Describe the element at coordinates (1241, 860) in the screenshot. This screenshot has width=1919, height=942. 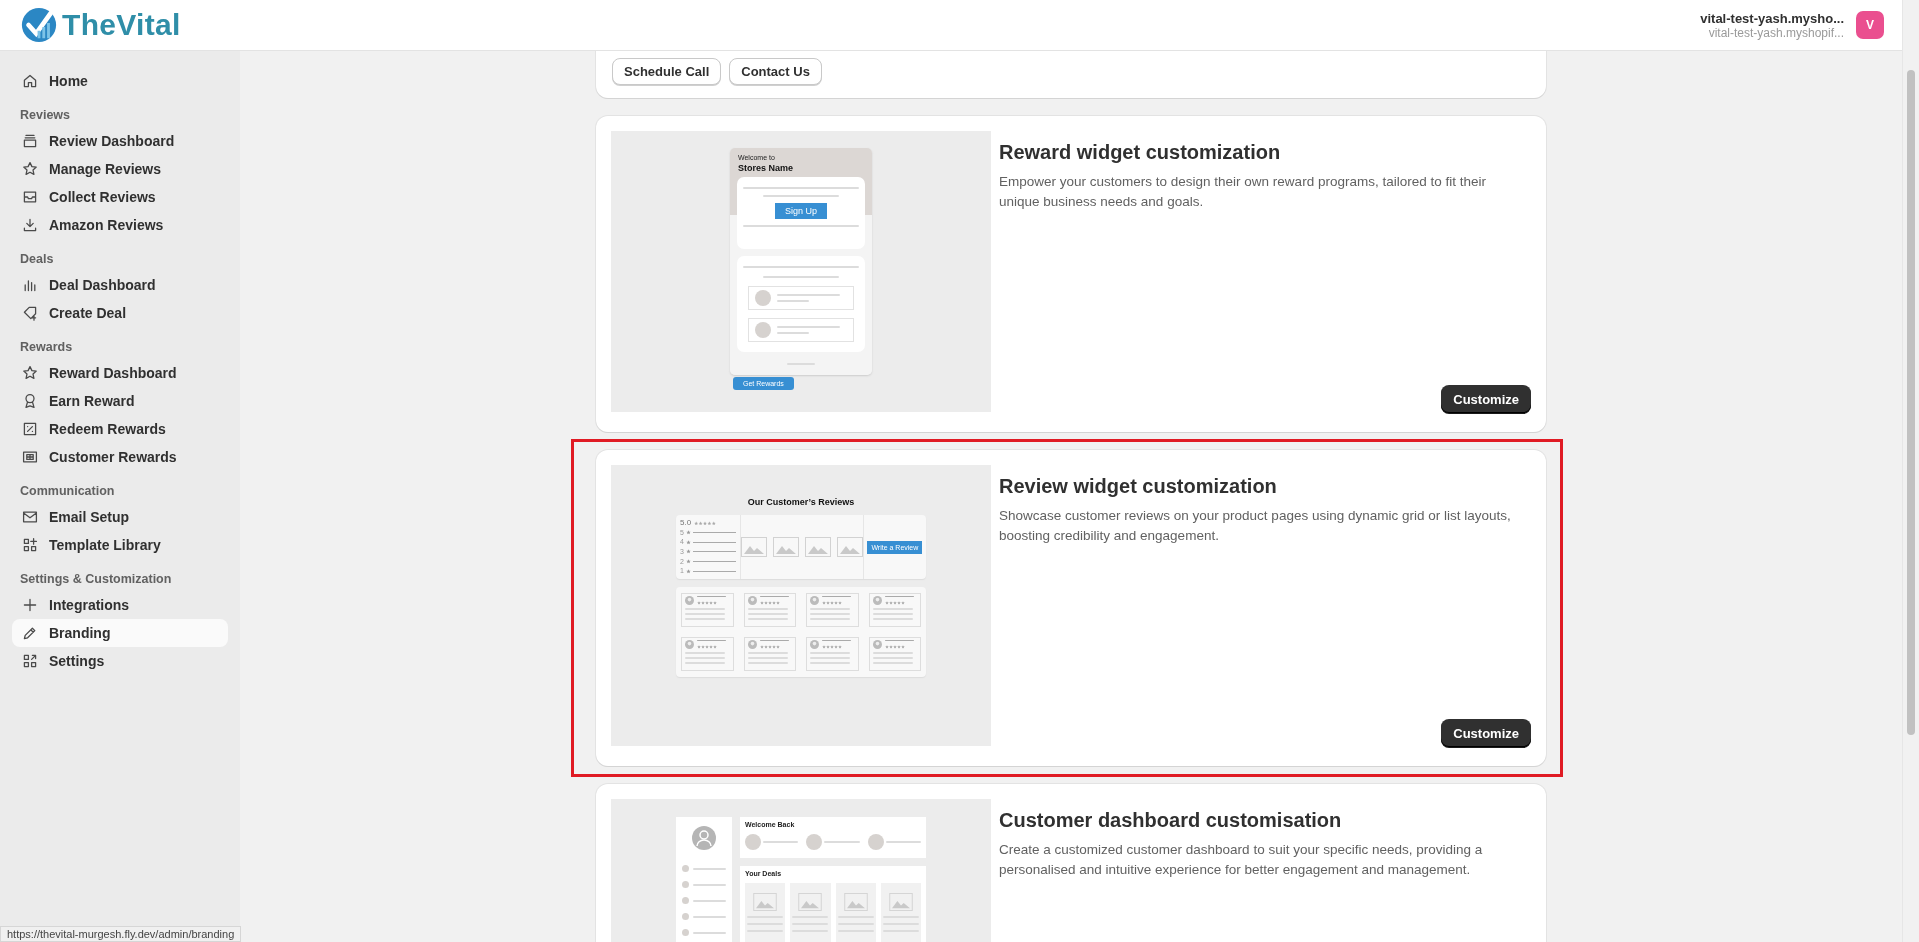
I see `card-description: Create a customized customer dashboard to suit your specific needs, providing a personalised and intuitive experience for better engagement and management.` at that location.